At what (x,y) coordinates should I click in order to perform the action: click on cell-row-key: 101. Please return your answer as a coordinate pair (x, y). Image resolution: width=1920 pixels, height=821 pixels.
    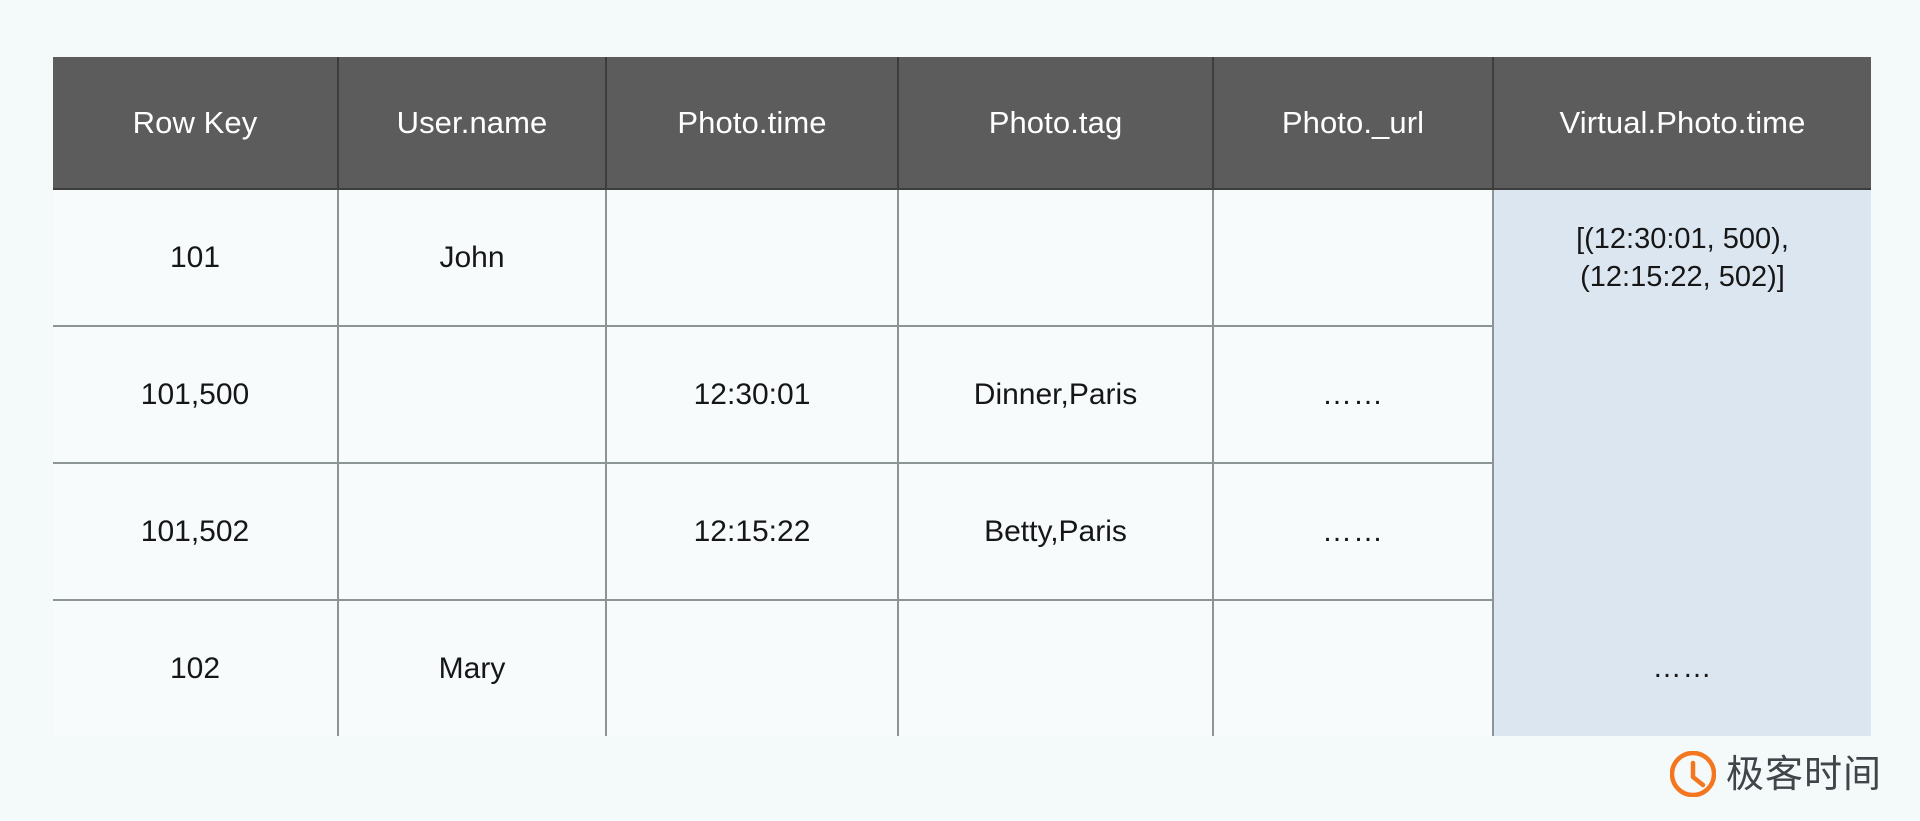
    Looking at the image, I should click on (196, 258).